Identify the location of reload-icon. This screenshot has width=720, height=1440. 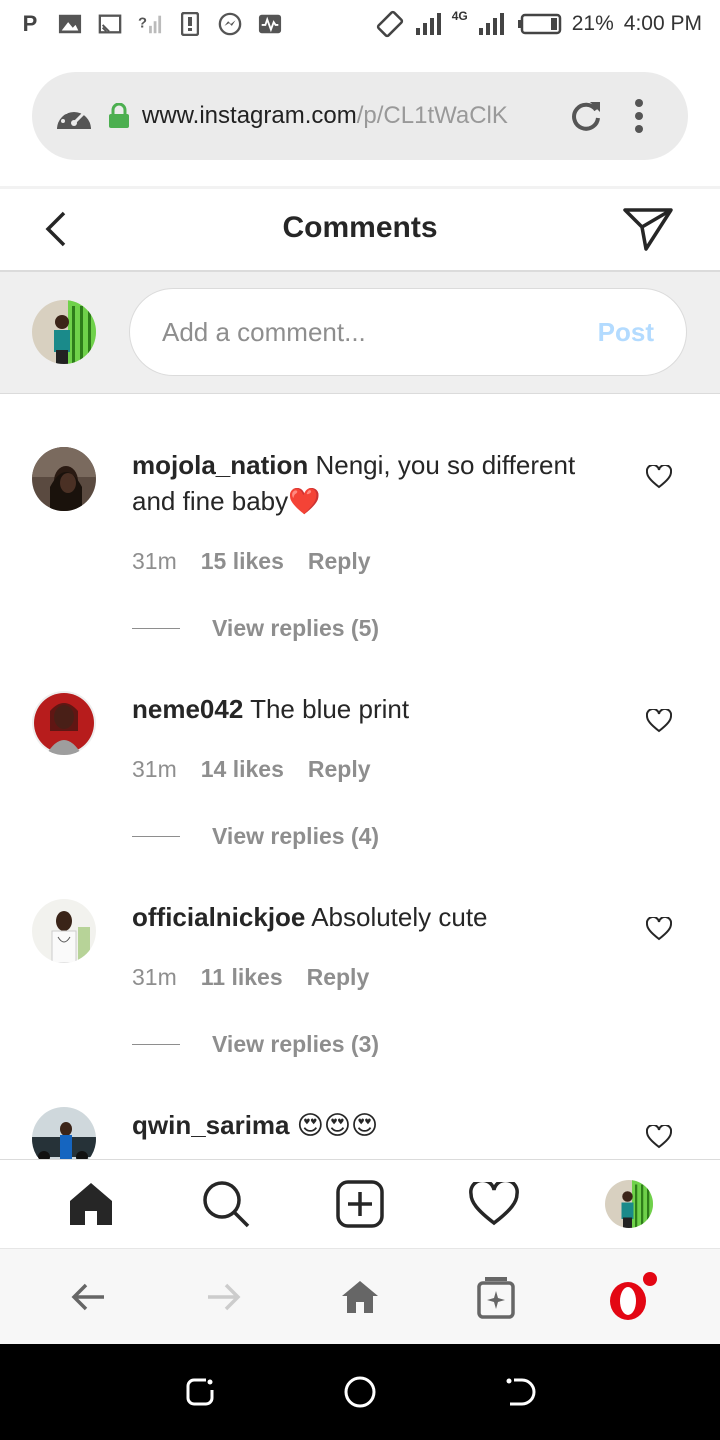
(586, 116).